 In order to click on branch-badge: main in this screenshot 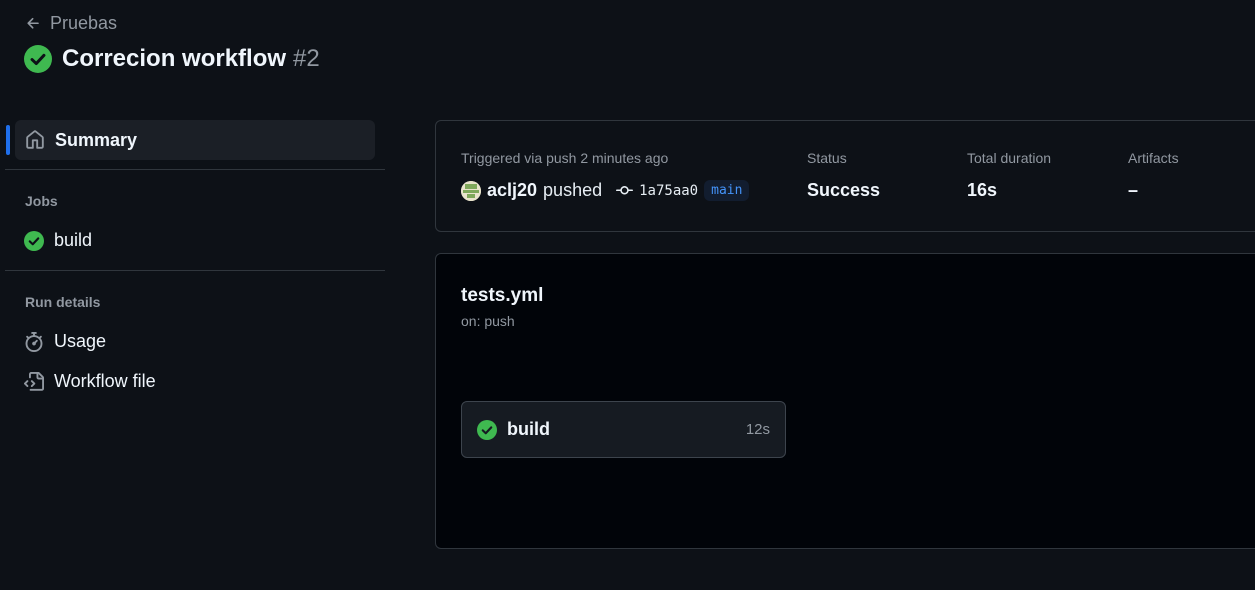, I will do `click(727, 190)`.